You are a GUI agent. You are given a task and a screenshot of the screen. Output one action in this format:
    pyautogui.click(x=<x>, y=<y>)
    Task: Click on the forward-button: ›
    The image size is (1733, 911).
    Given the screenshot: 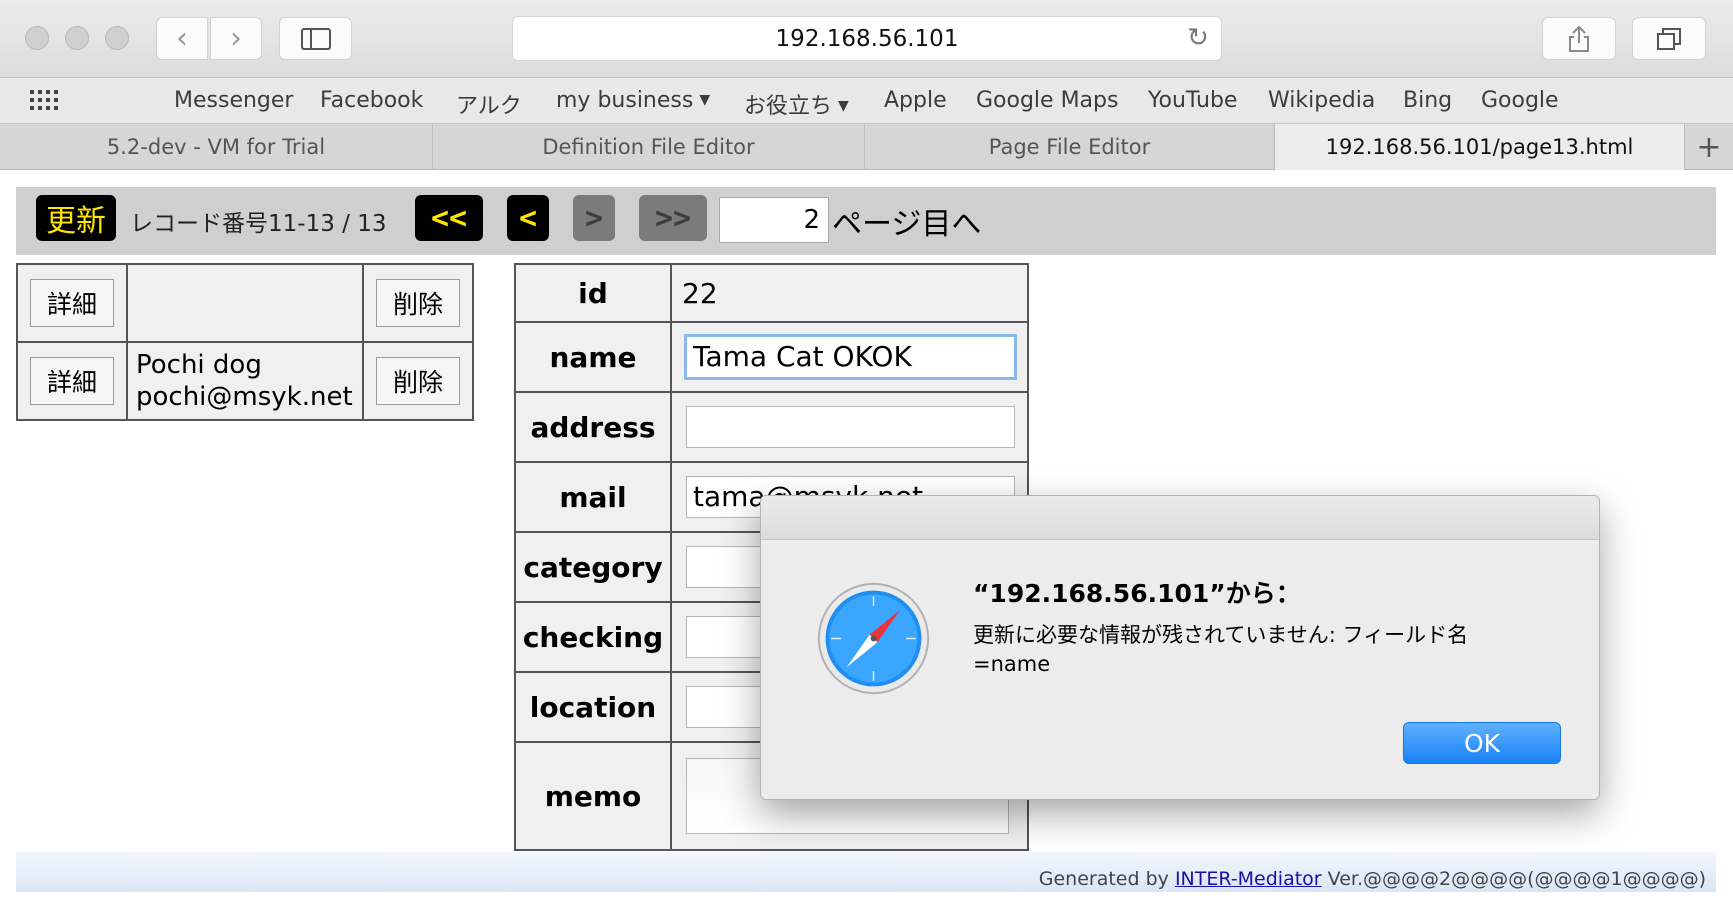 What is the action you would take?
    pyautogui.click(x=236, y=38)
    